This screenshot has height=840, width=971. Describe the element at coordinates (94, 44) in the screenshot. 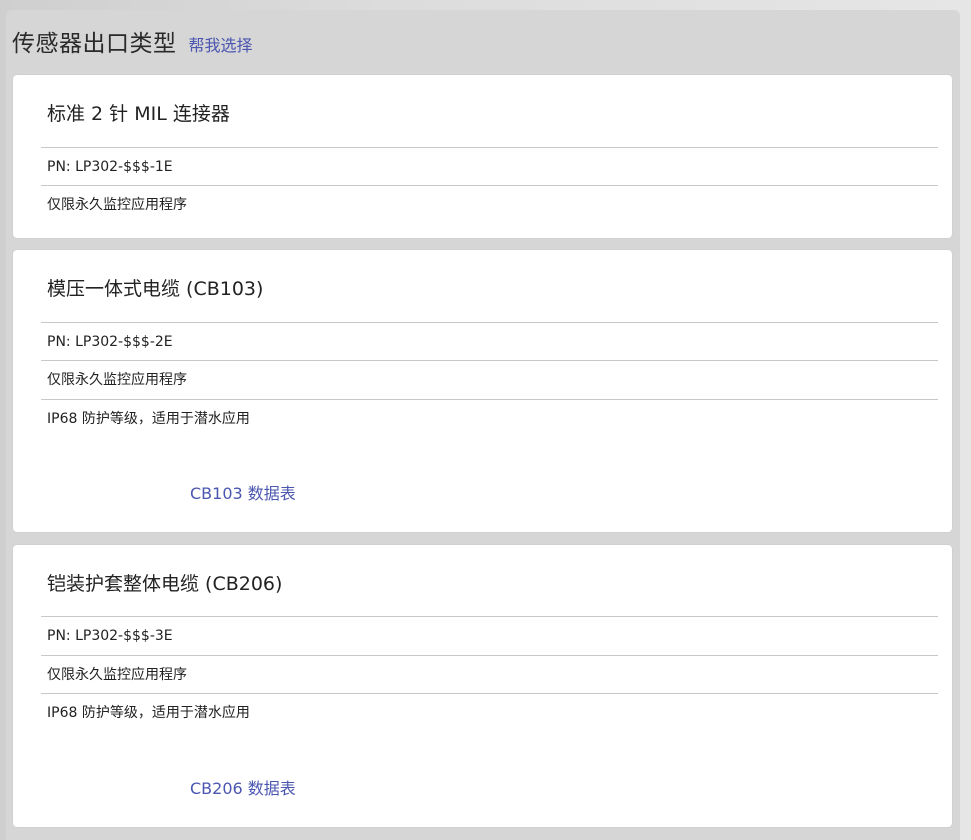

I see `panel-title: 传感器出口类型` at that location.